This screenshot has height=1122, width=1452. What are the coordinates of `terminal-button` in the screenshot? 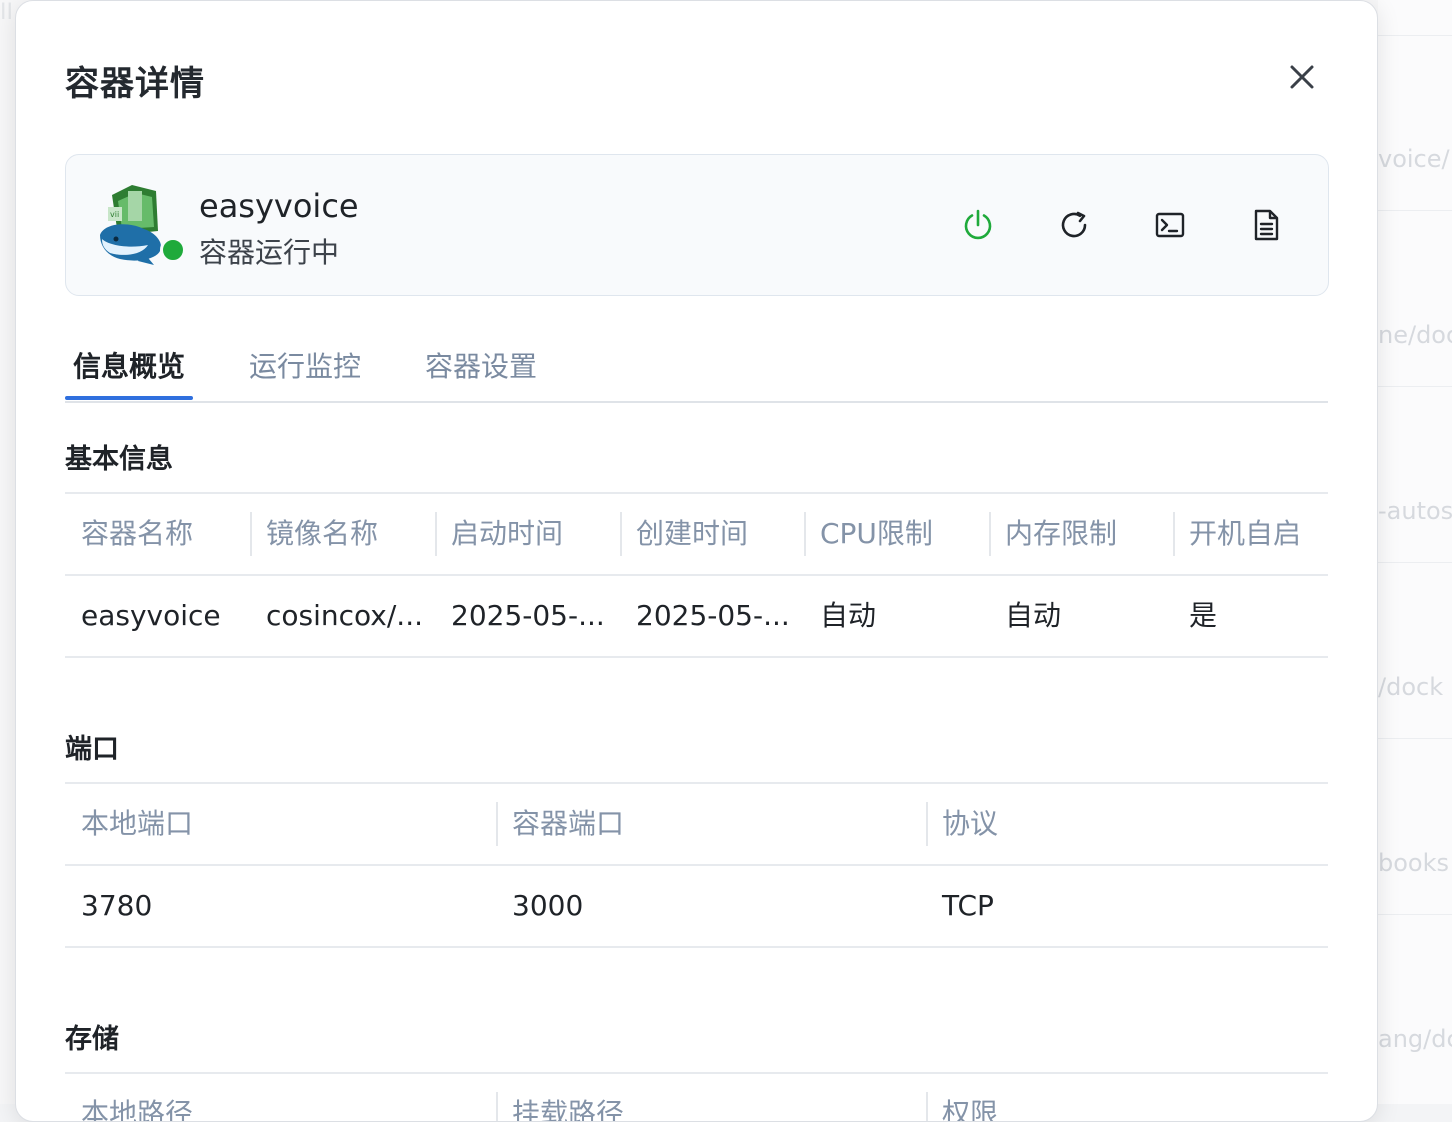 It's located at (1170, 225).